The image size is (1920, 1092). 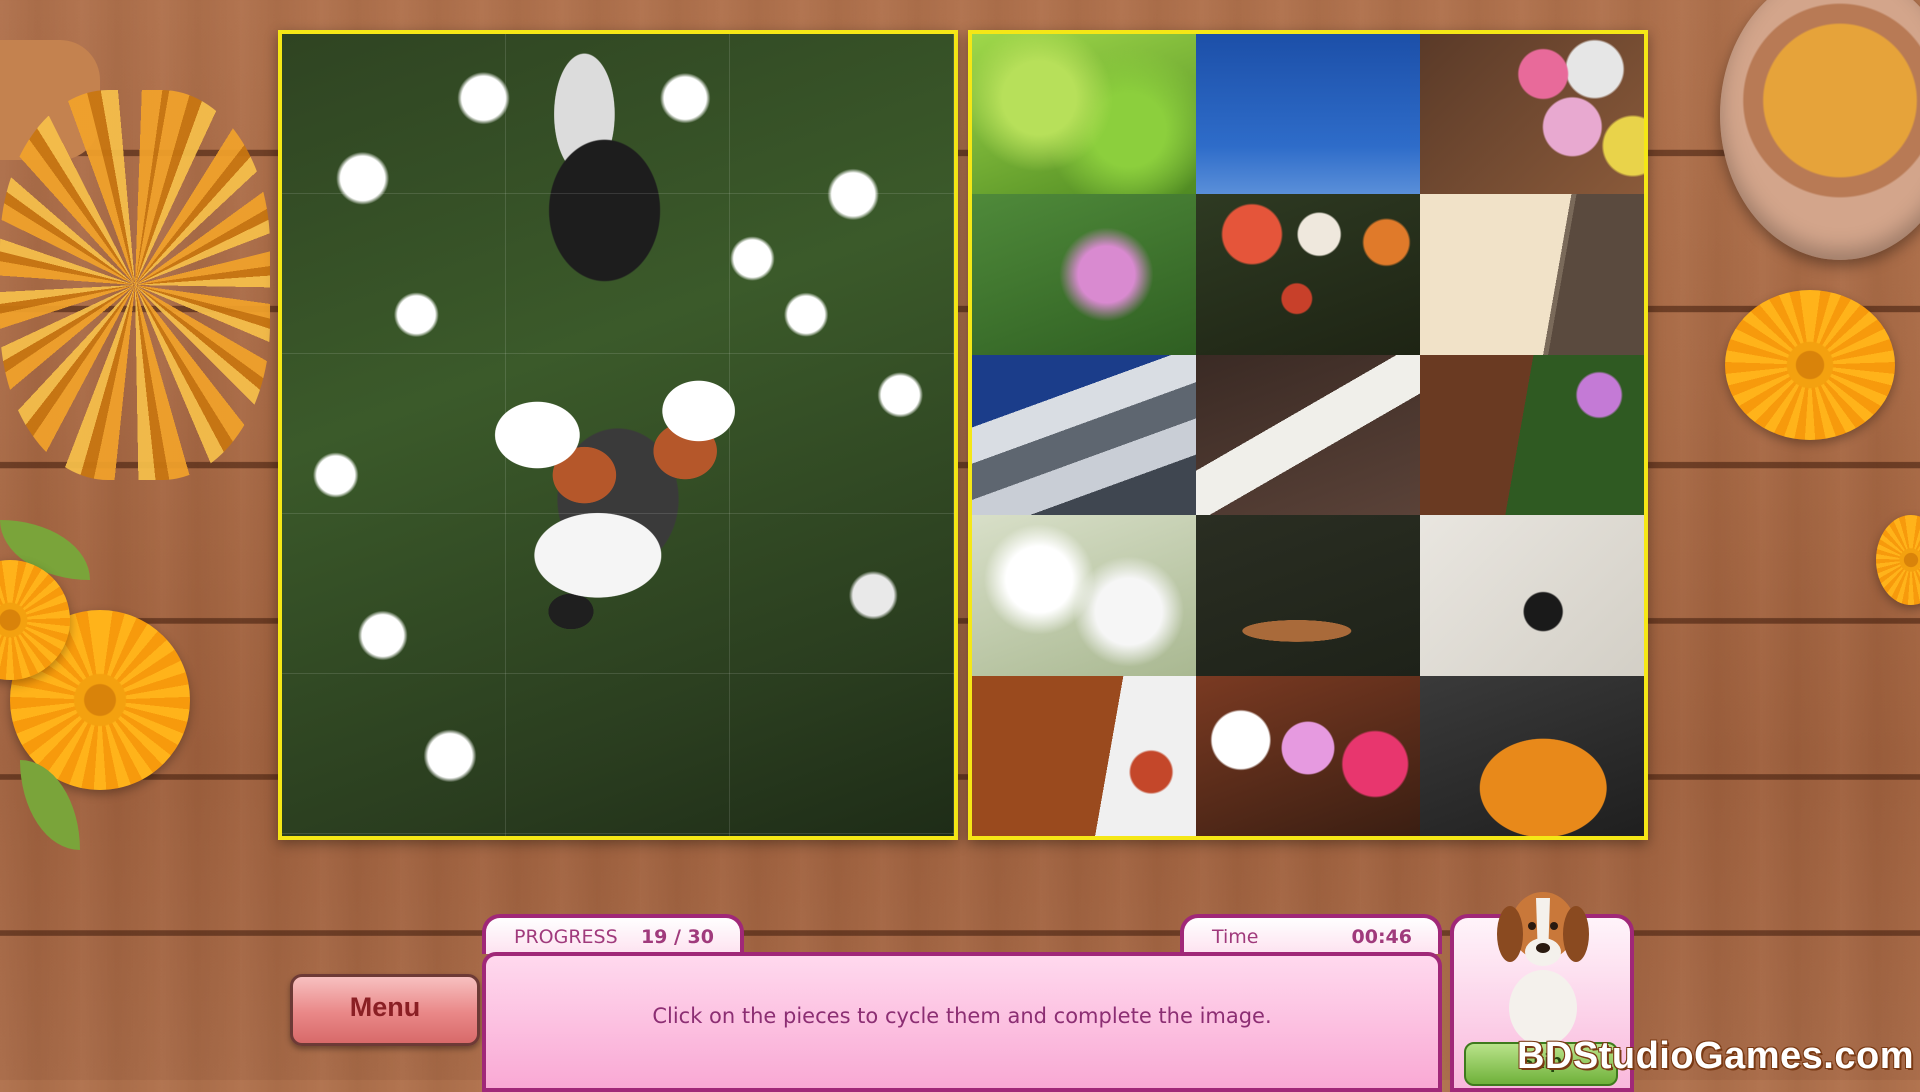 What do you see at coordinates (135, 285) in the screenshot?
I see `decor-dried-petals-left` at bounding box center [135, 285].